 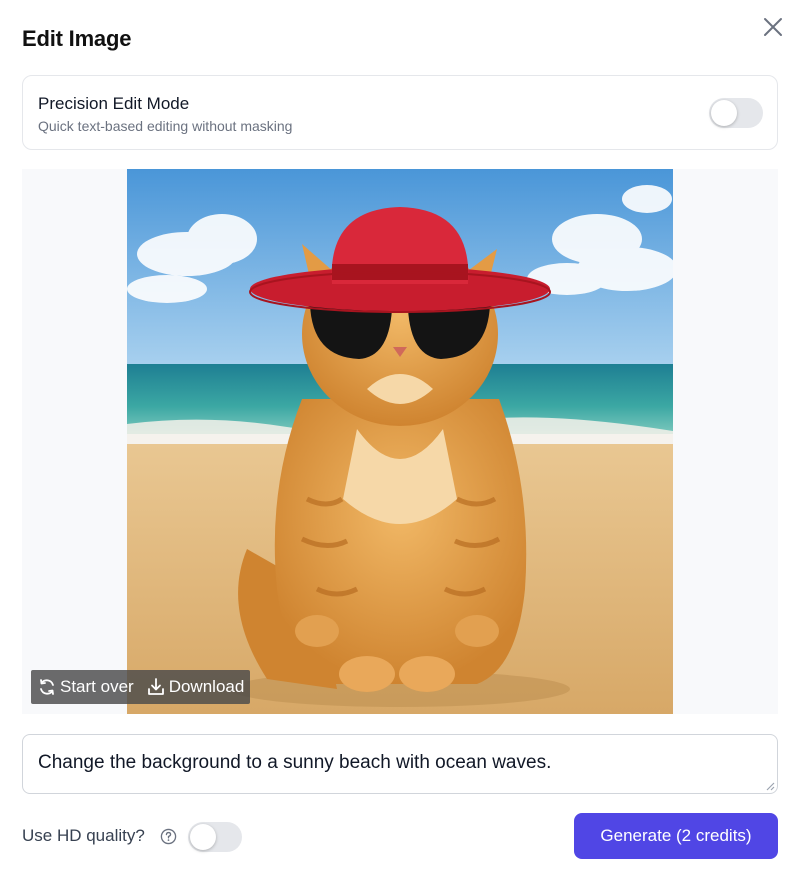 I want to click on hd-quality-toggle, so click(x=215, y=837).